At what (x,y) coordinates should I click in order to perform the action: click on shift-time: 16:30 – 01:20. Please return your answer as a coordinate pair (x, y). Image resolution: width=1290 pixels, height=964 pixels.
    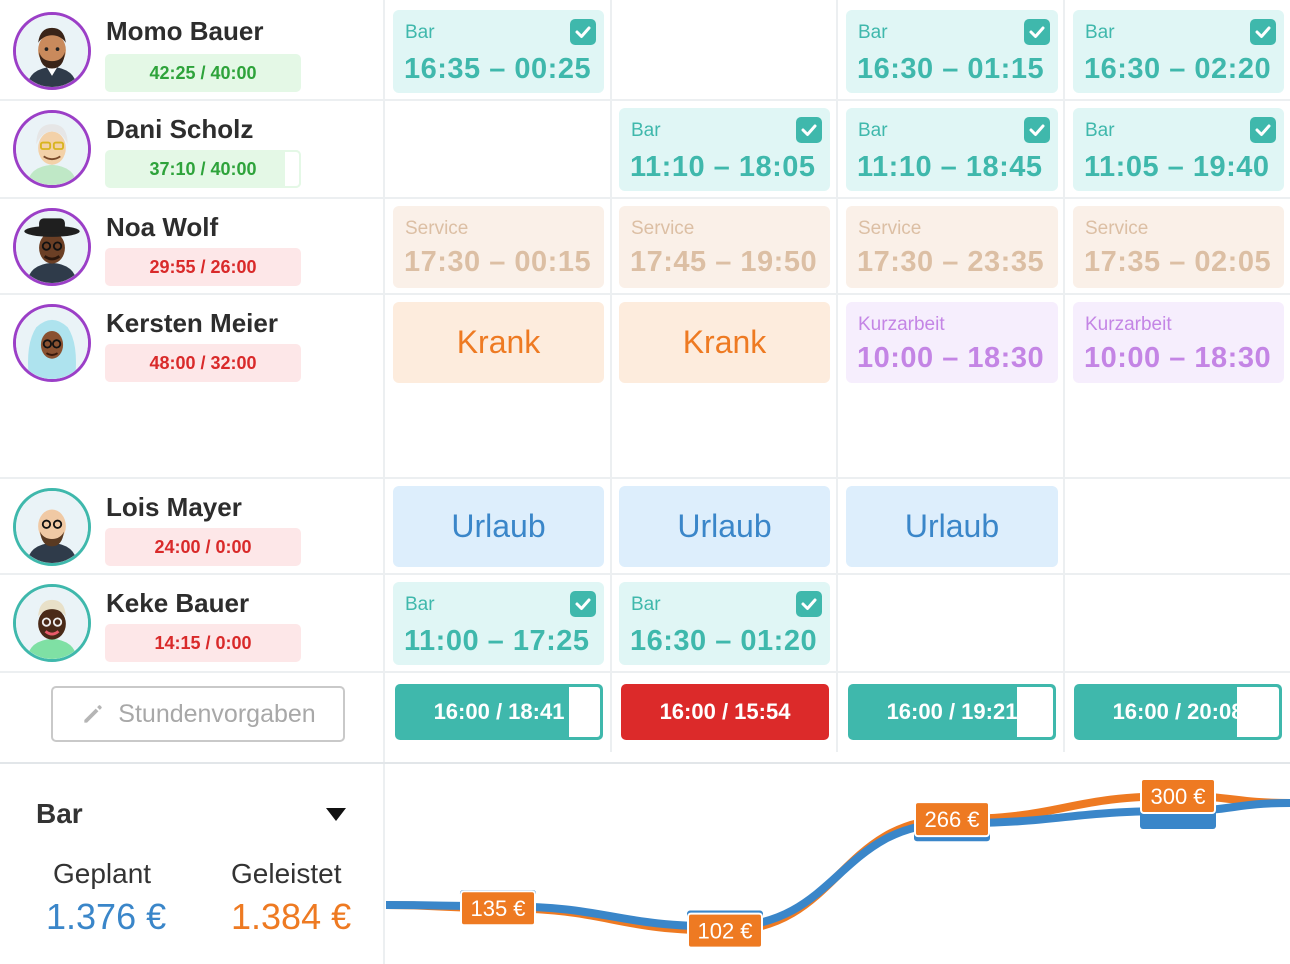
    Looking at the image, I should click on (724, 641).